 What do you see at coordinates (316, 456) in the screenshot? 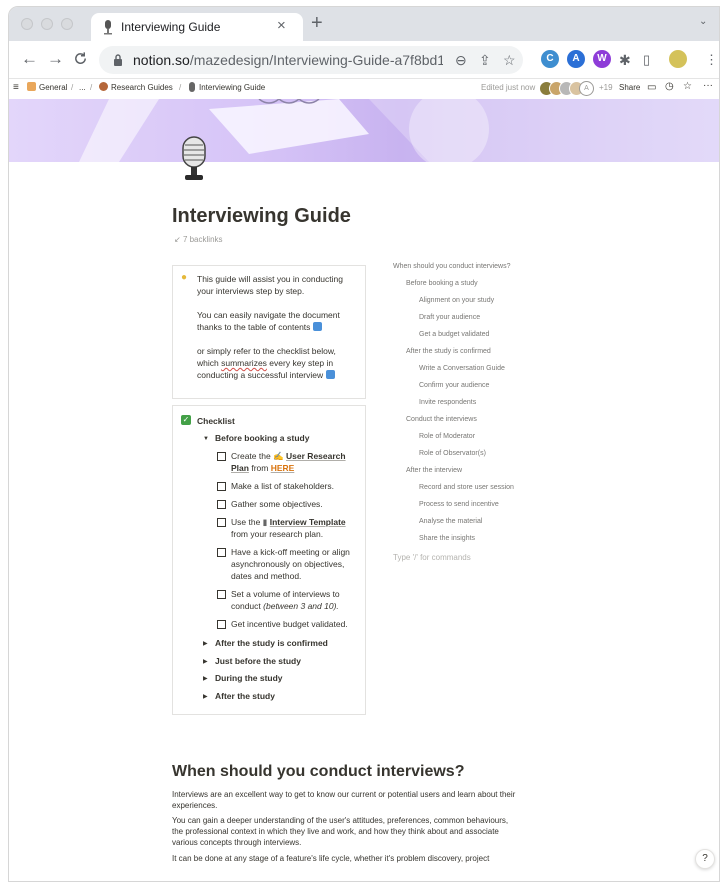
I see `user-research-plan-link: User Research` at bounding box center [316, 456].